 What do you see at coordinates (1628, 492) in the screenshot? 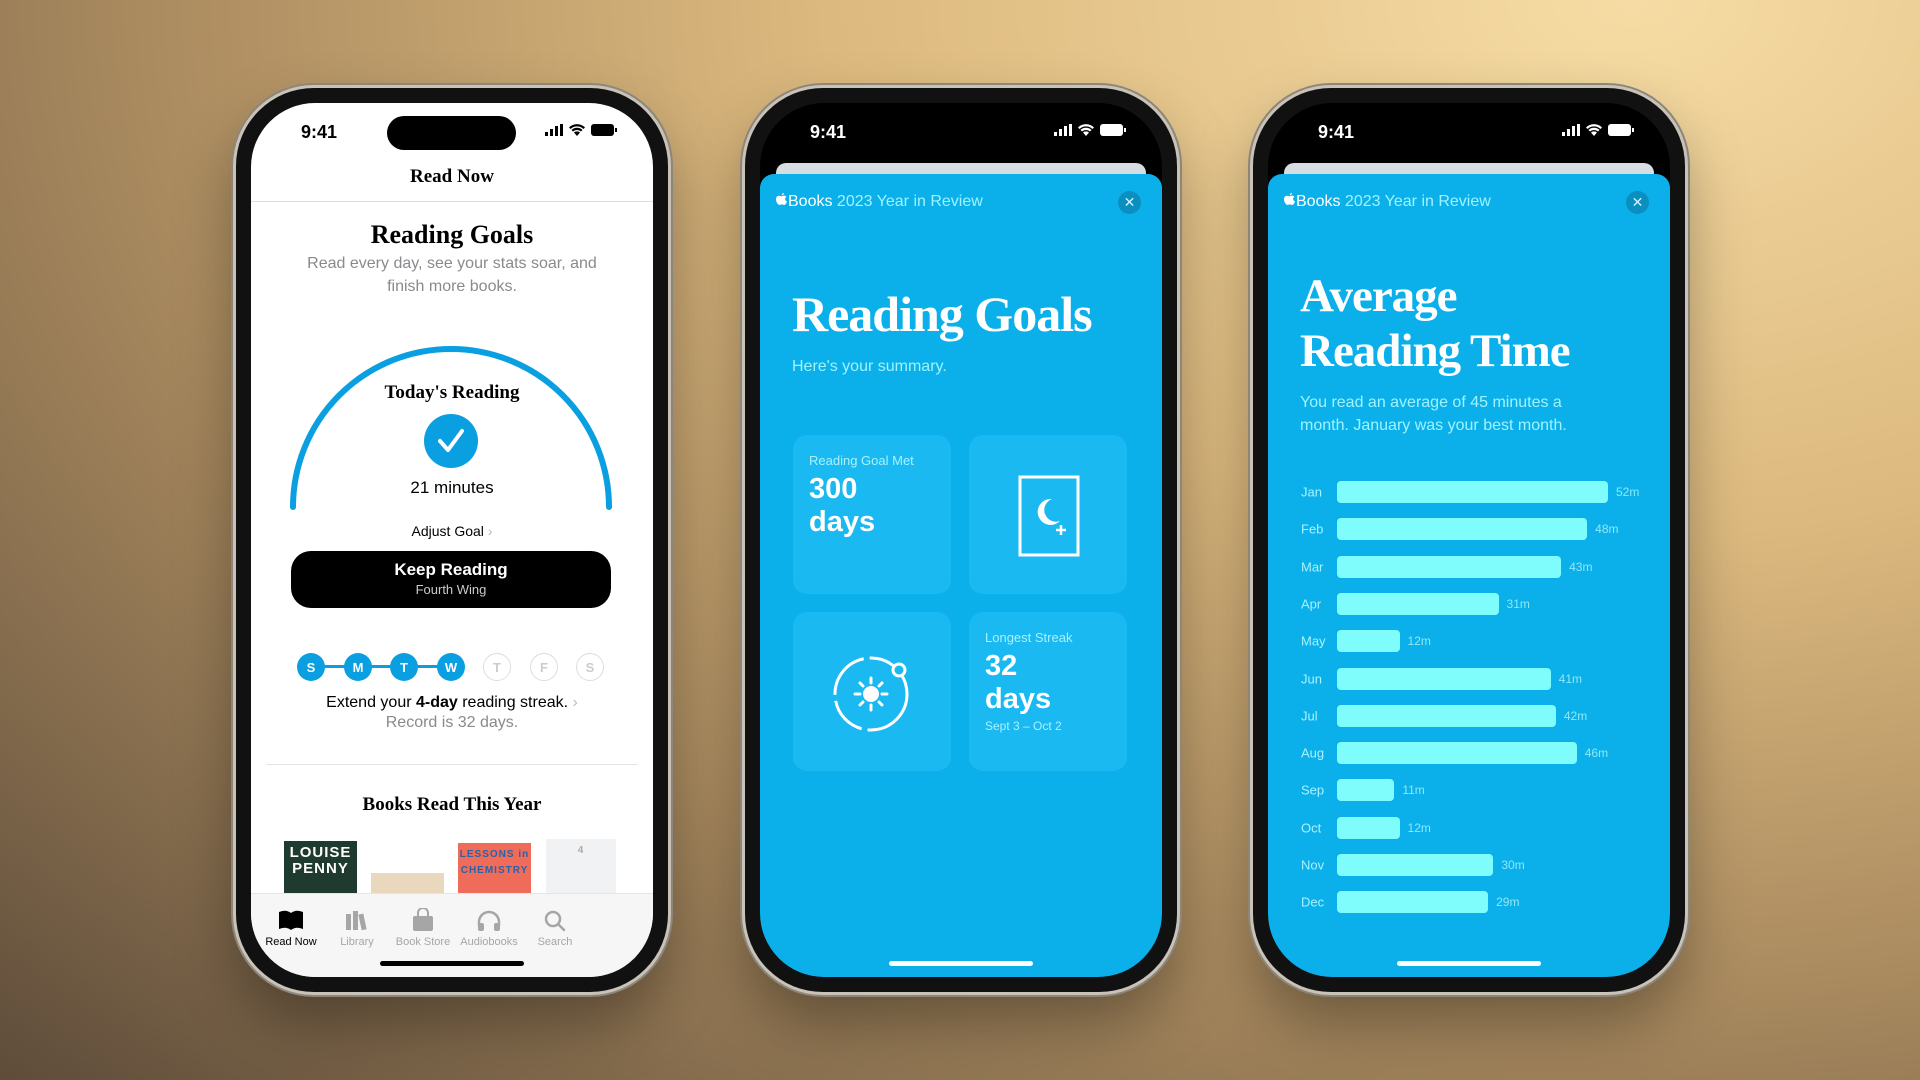
I see `bar-value-label: 52m` at bounding box center [1628, 492].